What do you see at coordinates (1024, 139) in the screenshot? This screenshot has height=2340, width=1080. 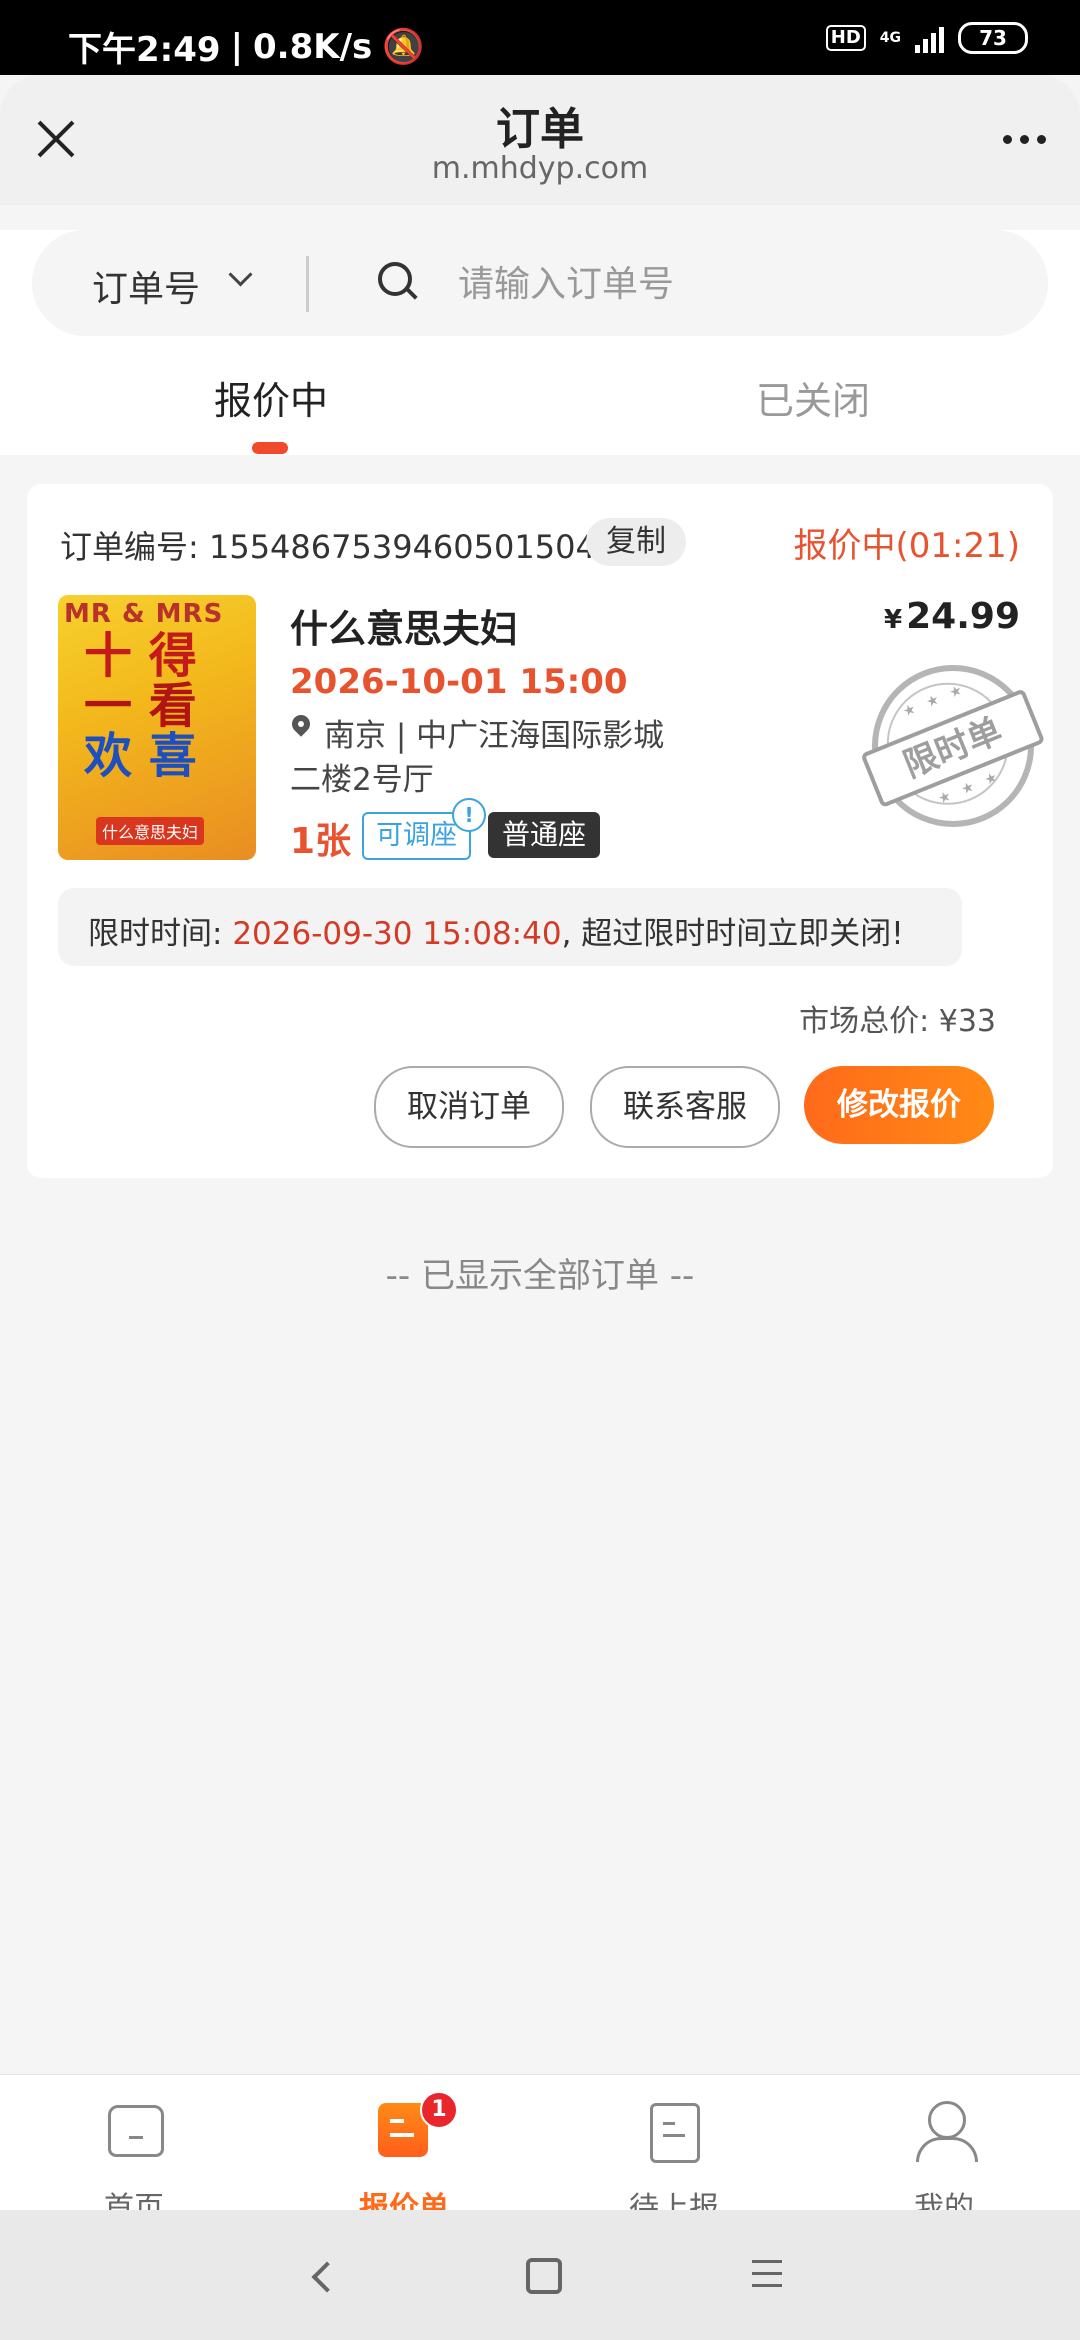 I see `more-icon` at bounding box center [1024, 139].